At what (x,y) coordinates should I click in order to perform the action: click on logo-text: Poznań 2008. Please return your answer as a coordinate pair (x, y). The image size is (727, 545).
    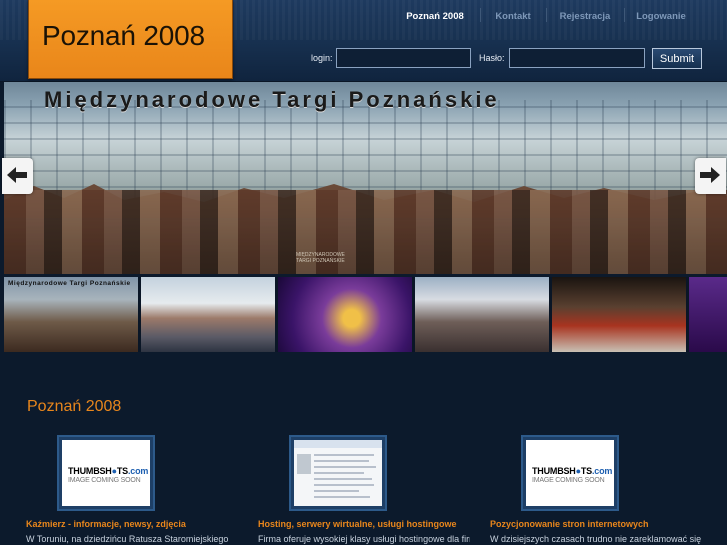
    Looking at the image, I should click on (123, 35).